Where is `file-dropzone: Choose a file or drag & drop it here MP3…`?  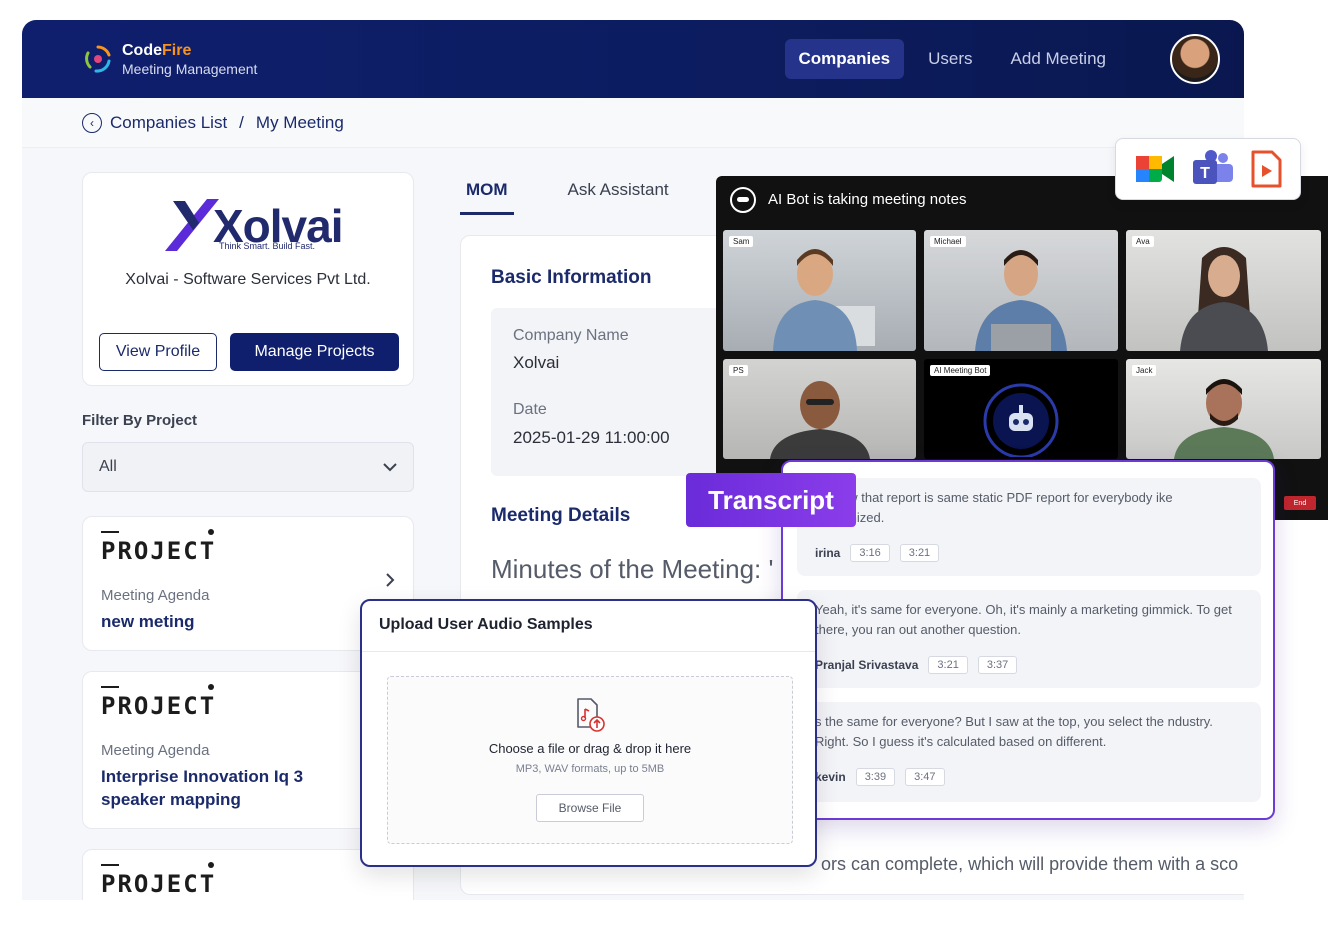 file-dropzone: Choose a file or drag & drop it here MP3… is located at coordinates (590, 760).